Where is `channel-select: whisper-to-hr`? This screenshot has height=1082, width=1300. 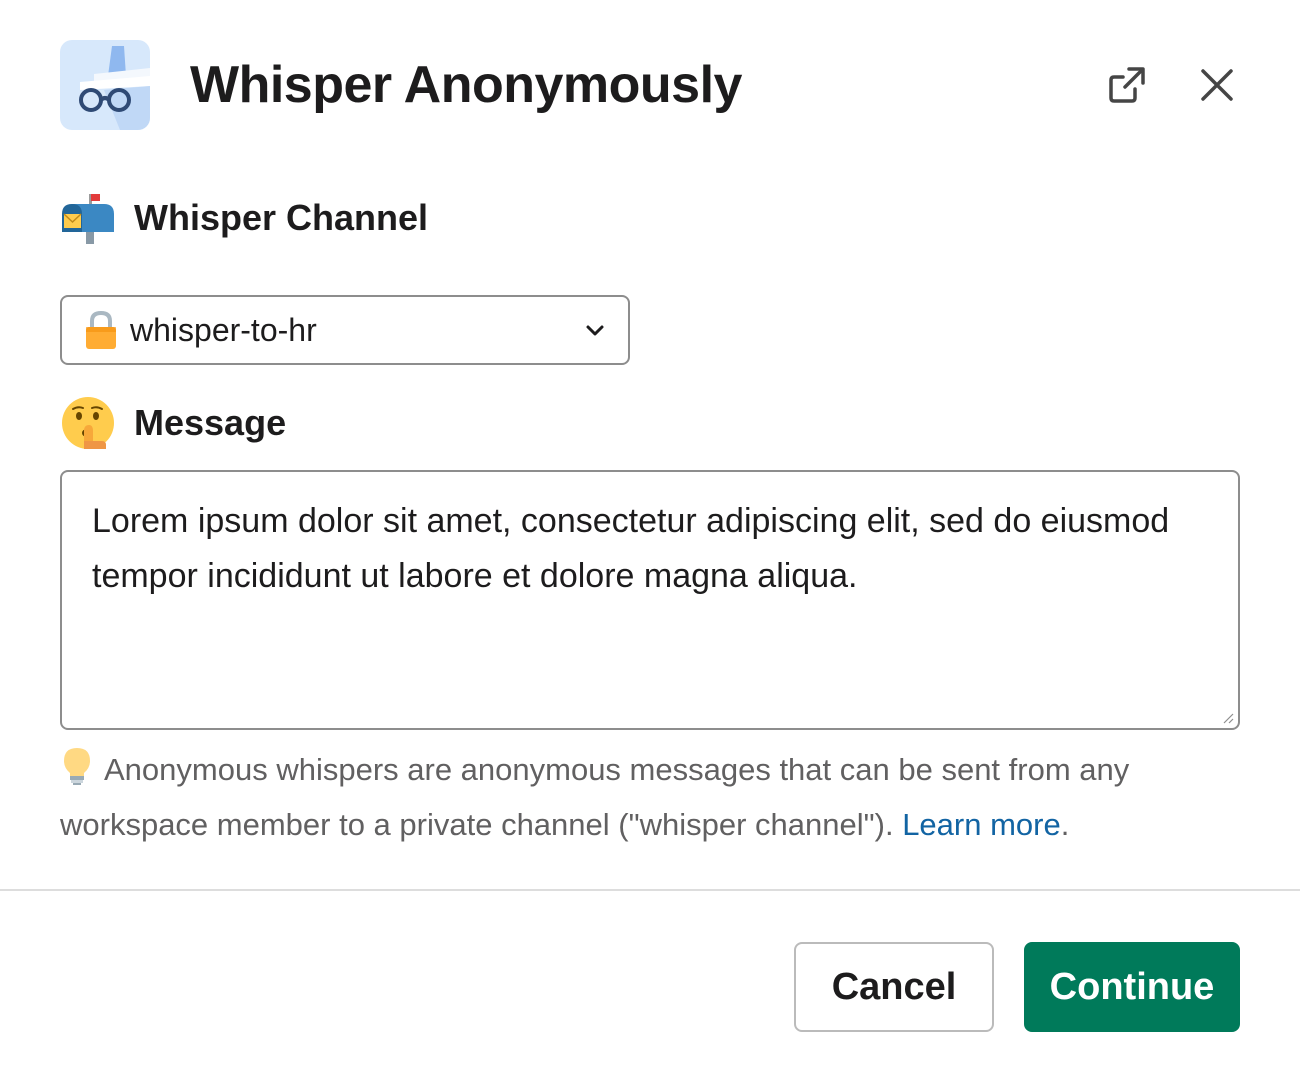 channel-select: whisper-to-hr is located at coordinates (345, 330).